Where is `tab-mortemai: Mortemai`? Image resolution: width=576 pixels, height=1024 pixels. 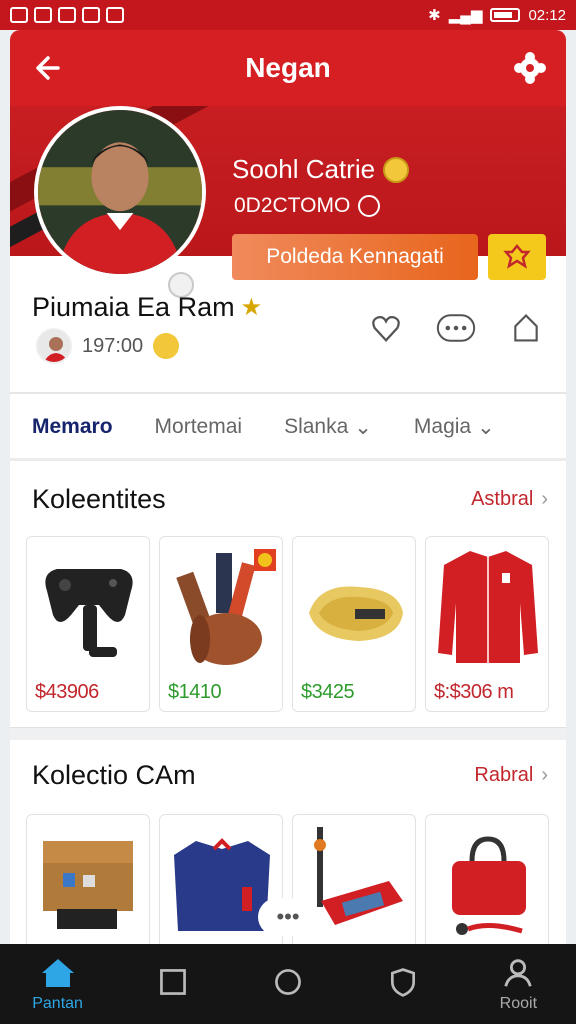
tab-mortemai: Mortemai is located at coordinates (199, 427).